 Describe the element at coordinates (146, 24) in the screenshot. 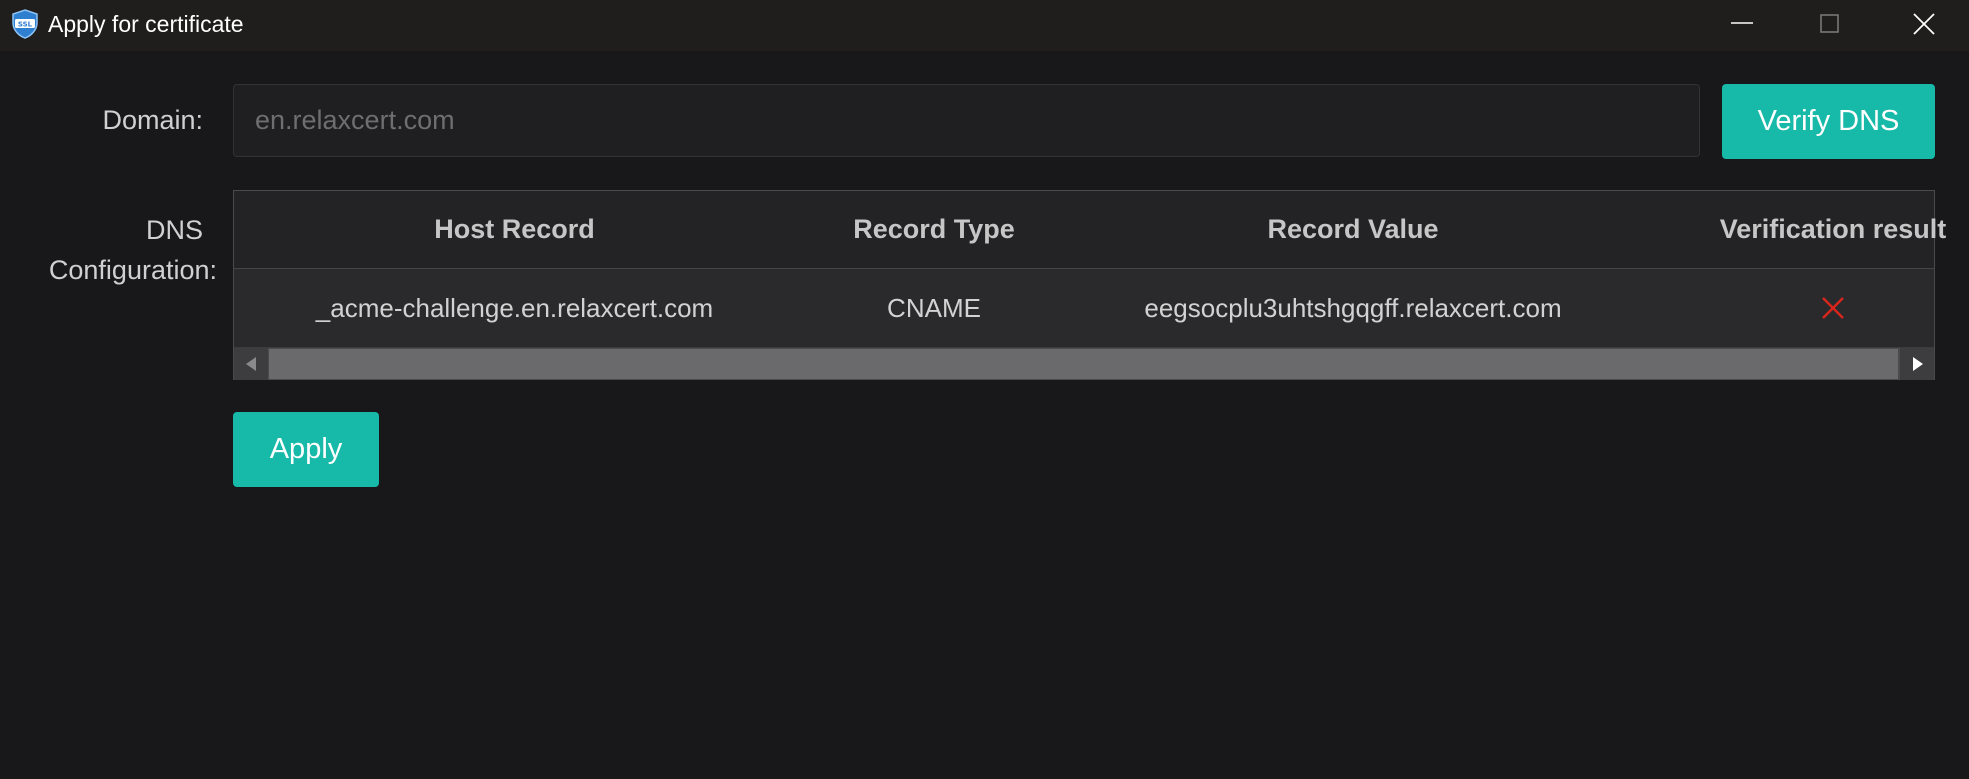

I see `window-title: Apply for certificate` at that location.